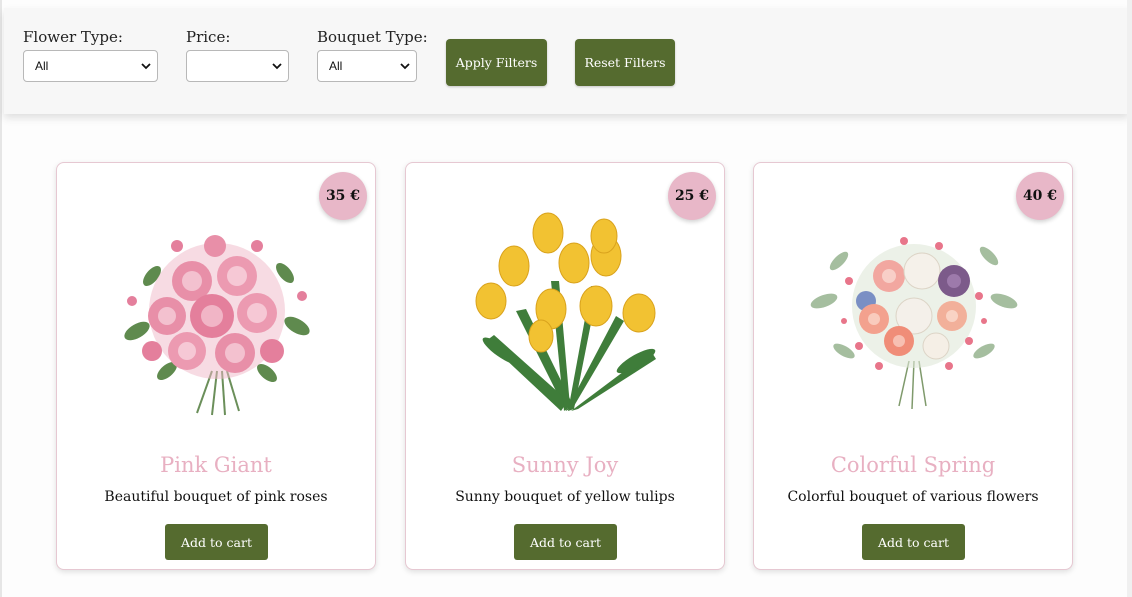 The width and height of the screenshot is (1132, 597). I want to click on product-description: Beautiful bouquet of pink roses, so click(216, 497).